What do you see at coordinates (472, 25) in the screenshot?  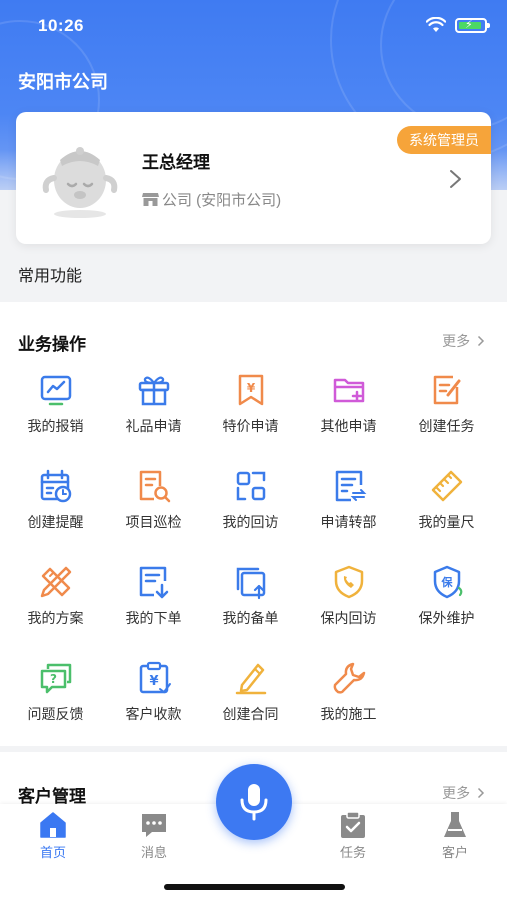 I see `battery-icon: ⚡` at bounding box center [472, 25].